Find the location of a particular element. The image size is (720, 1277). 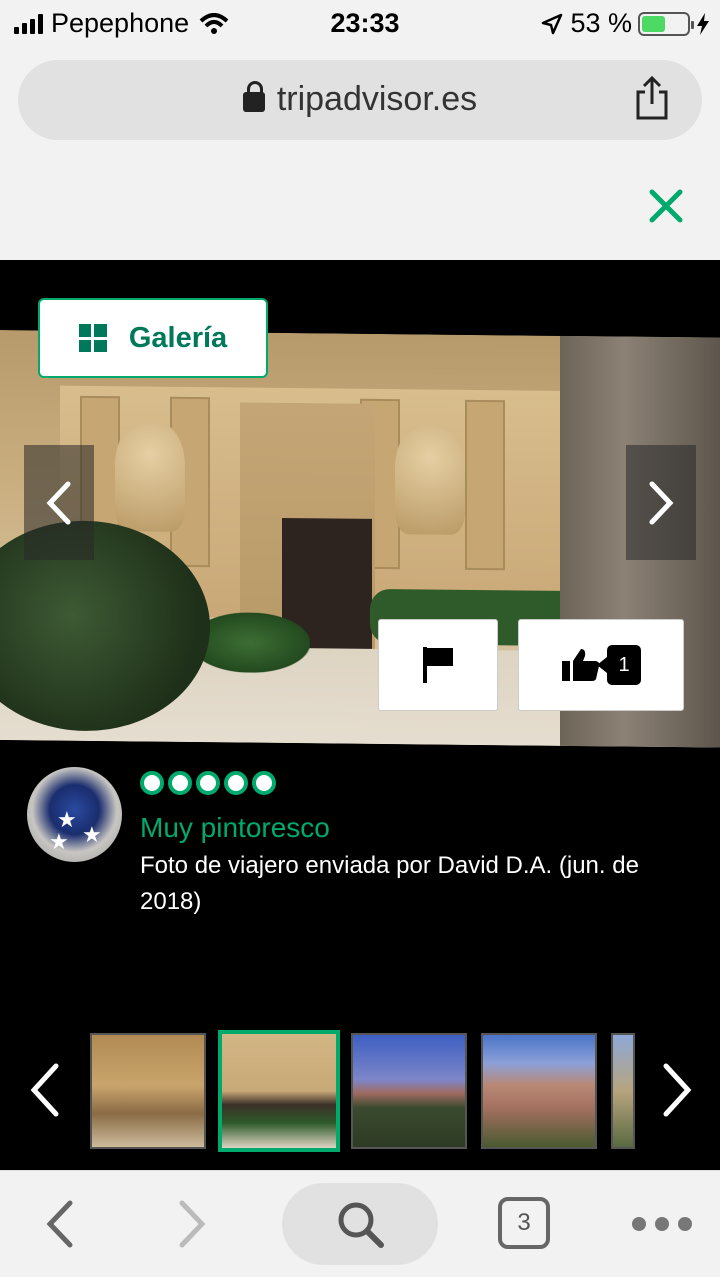

charging-icon is located at coordinates (703, 23).